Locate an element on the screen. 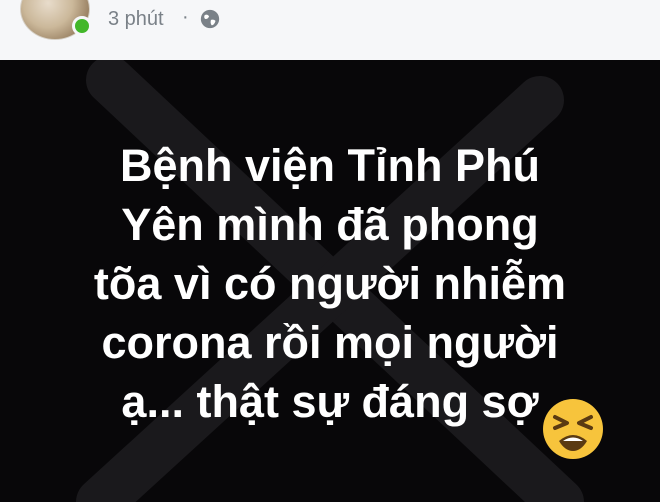 This screenshot has height=502, width=660. text-line-1: Bệnh viện Tỉnh Phú is located at coordinates (329, 165).